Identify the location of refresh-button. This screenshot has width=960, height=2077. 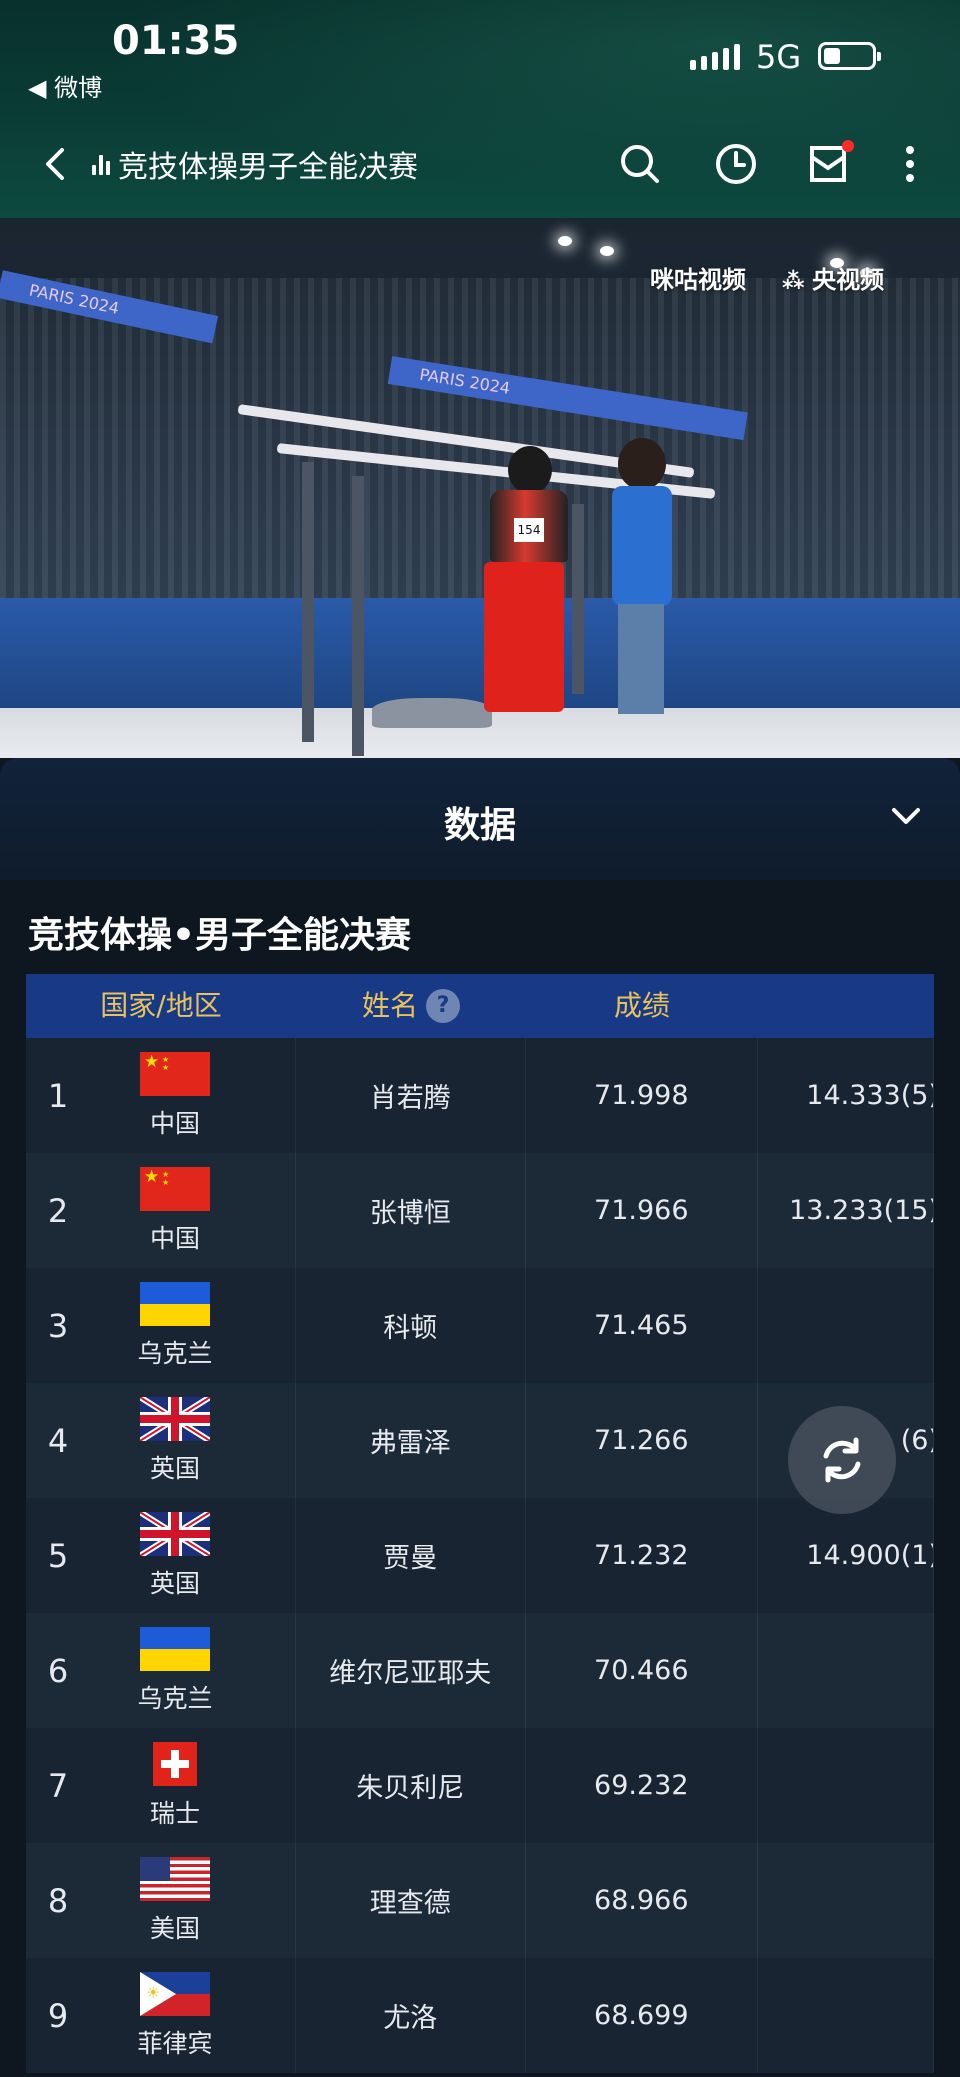
(842, 1460).